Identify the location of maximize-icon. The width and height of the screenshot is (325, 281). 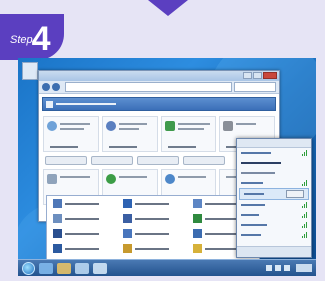
(257, 75).